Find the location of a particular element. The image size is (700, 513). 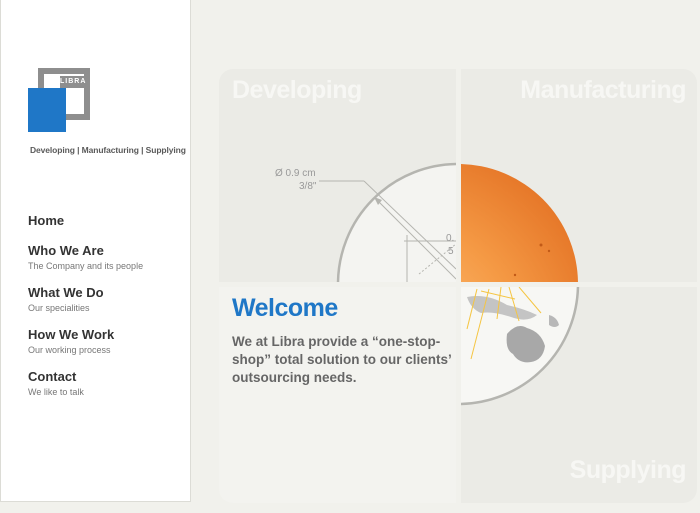

nav-item-label: How We Work is located at coordinates (71, 334).